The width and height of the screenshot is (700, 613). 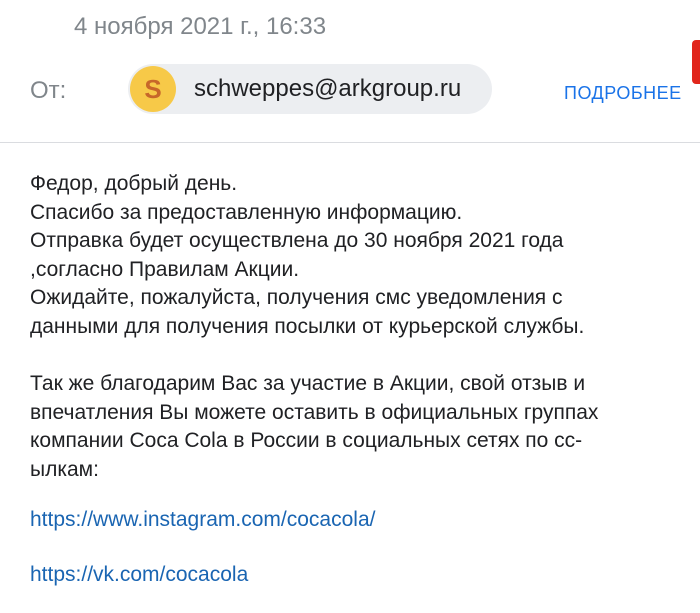 I want to click on from-label: От:, so click(x=48, y=90).